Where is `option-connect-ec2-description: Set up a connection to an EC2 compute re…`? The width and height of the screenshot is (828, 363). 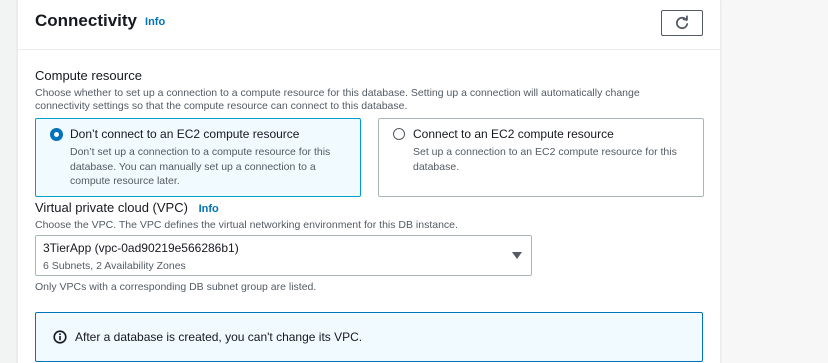
option-connect-ec2-description: Set up a connection to an EC2 compute re… is located at coordinates (545, 159).